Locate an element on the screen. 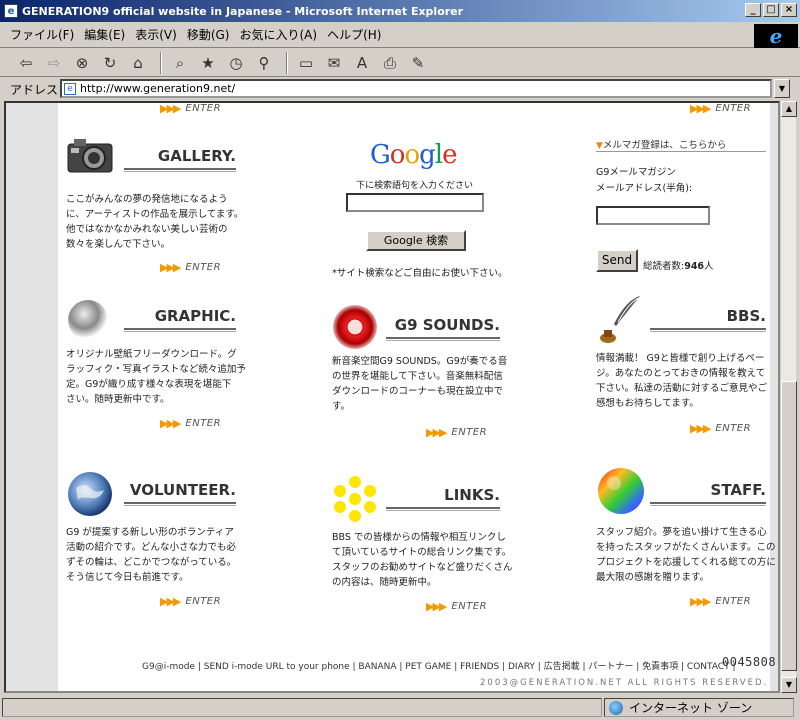 The image size is (800, 720). google-search-label: 下に検索語句を入力ください is located at coordinates (415, 186).